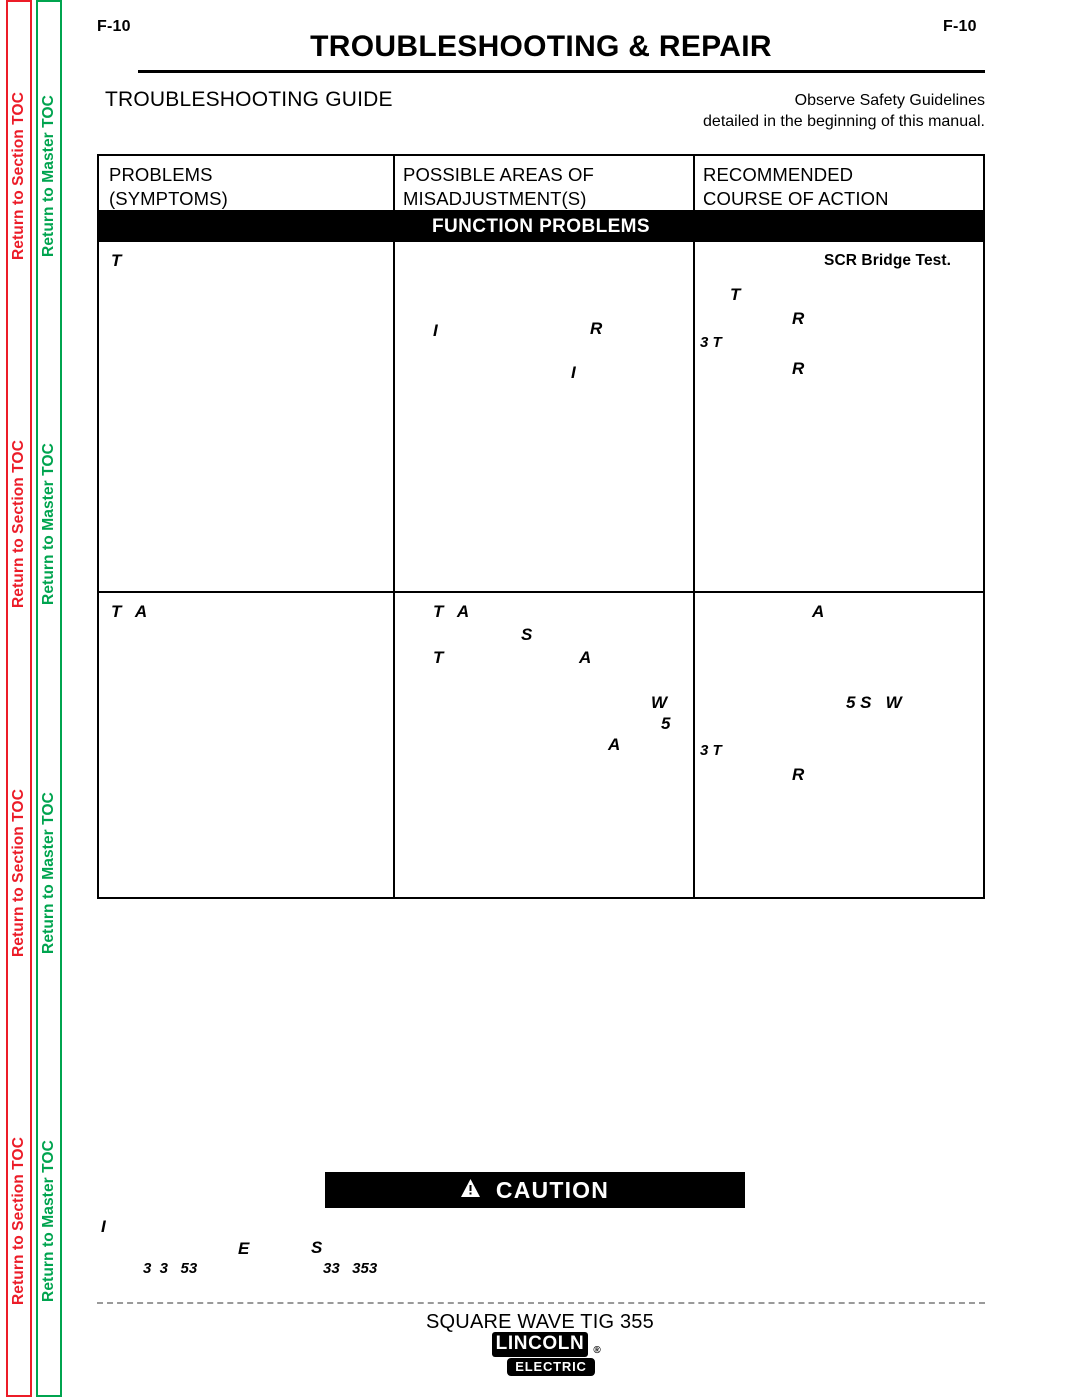 The image size is (1080, 1397). Describe the element at coordinates (888, 260) in the screenshot. I see `scr-bridge-test-note: SCR Bridge Test.` at that location.